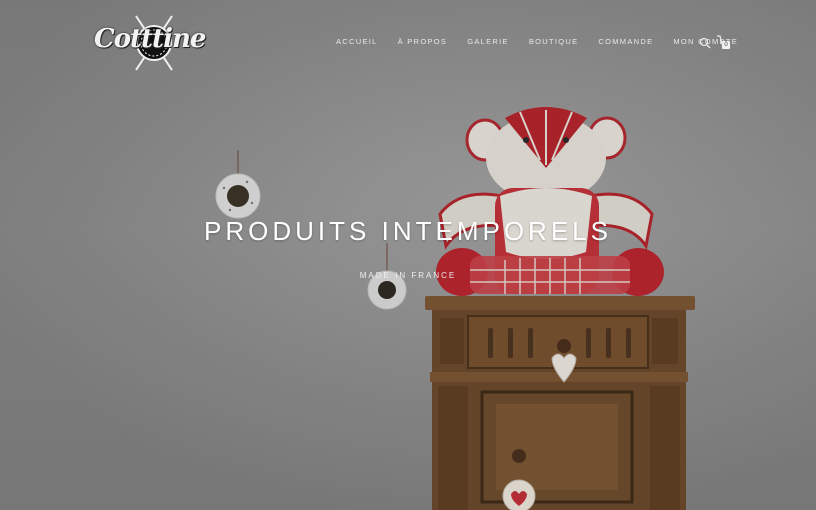 The width and height of the screenshot is (816, 510). What do you see at coordinates (408, 231) in the screenshot?
I see `hero-headline: PRODUITS INTEMPORELS` at bounding box center [408, 231].